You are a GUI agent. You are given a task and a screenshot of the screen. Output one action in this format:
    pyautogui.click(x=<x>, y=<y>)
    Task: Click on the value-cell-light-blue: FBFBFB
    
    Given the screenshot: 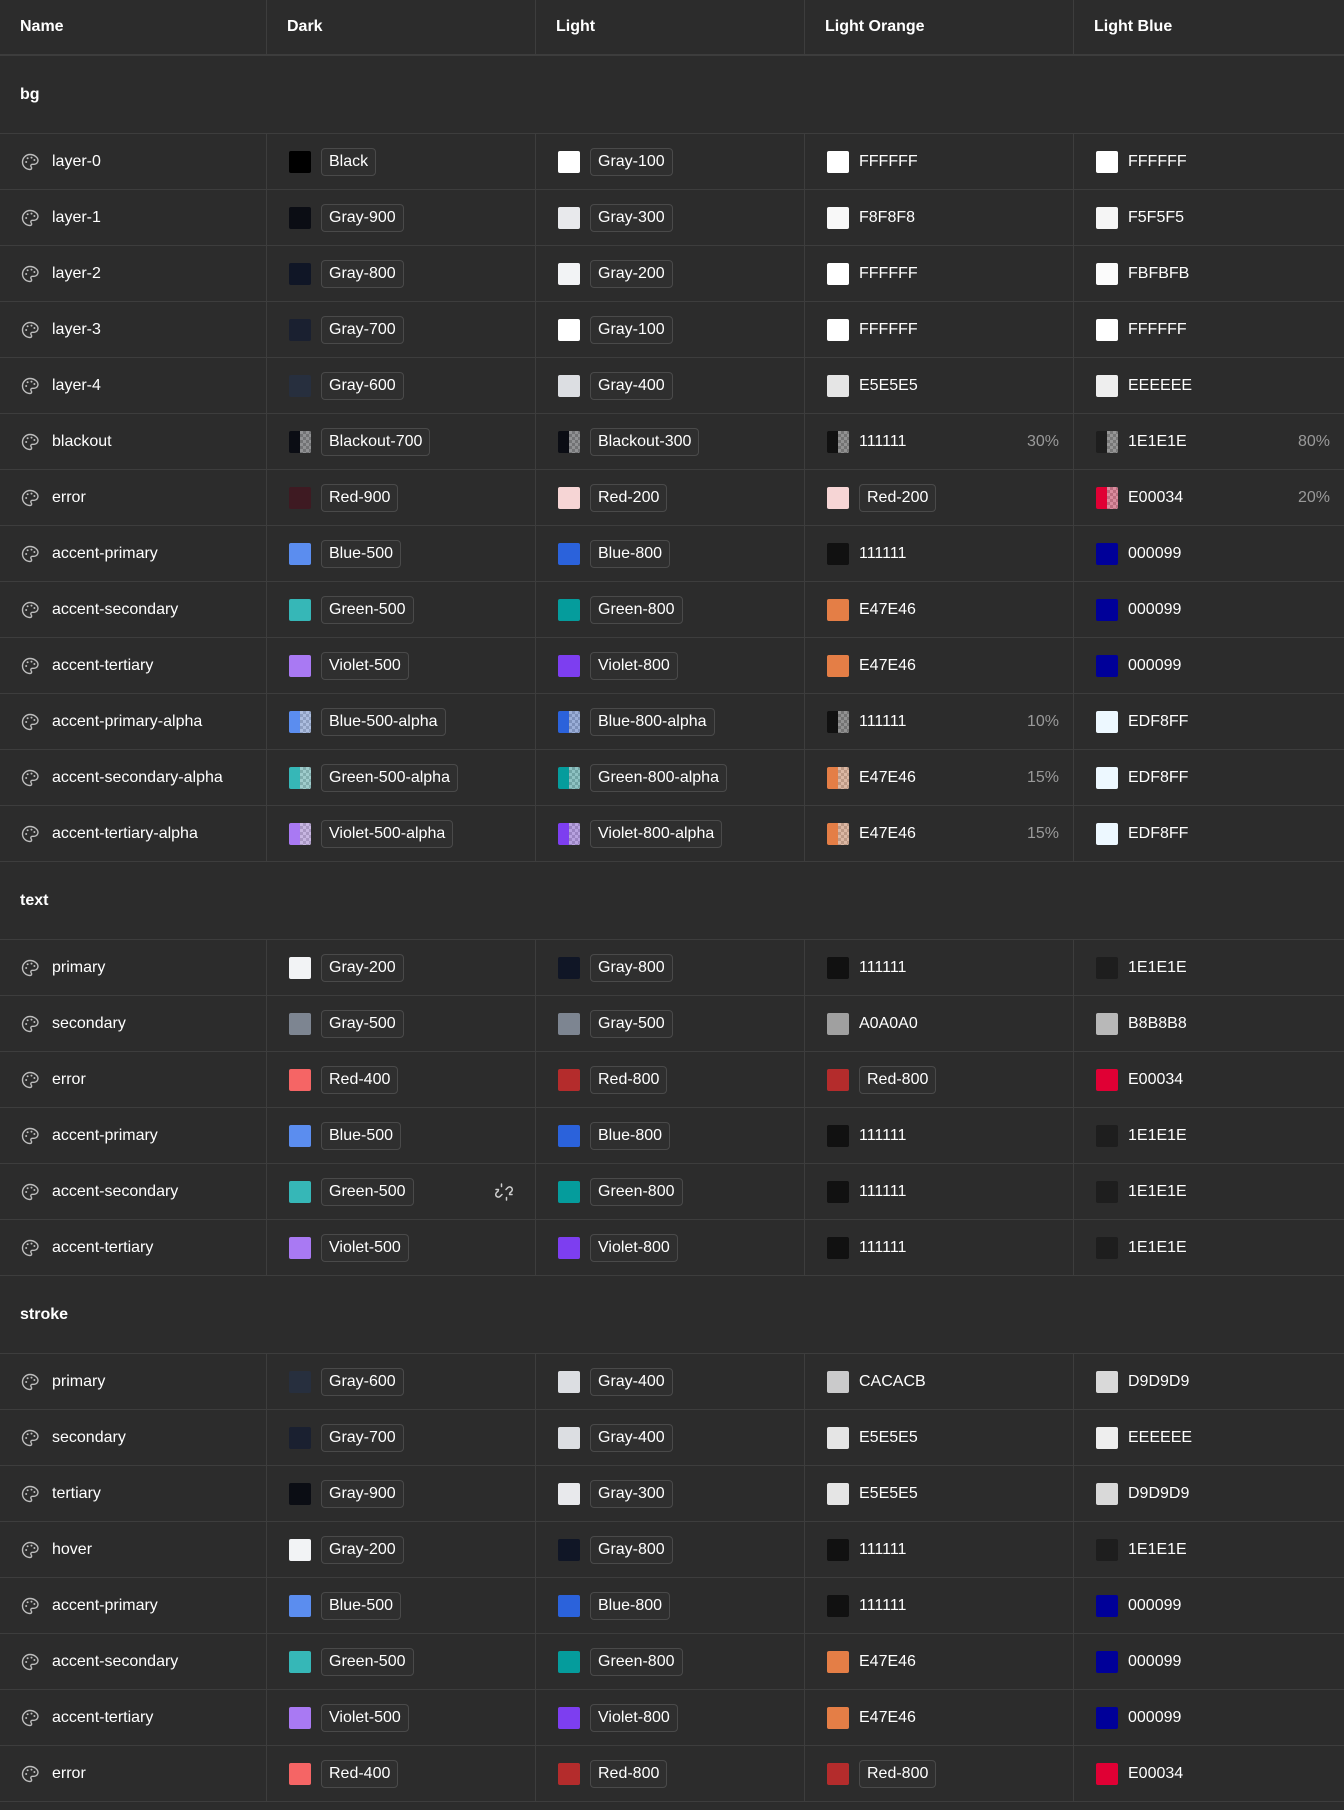 What is the action you would take?
    pyautogui.click(x=1209, y=273)
    